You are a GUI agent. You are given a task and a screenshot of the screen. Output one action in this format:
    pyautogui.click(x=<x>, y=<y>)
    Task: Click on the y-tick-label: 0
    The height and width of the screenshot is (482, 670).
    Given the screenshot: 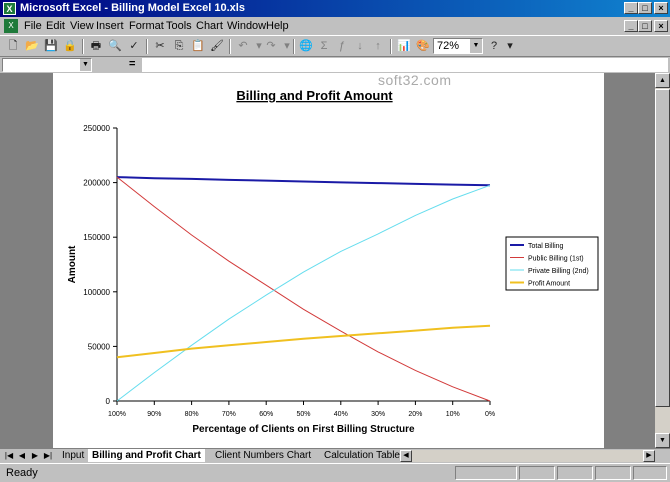 What is the action you would take?
    pyautogui.click(x=108, y=401)
    